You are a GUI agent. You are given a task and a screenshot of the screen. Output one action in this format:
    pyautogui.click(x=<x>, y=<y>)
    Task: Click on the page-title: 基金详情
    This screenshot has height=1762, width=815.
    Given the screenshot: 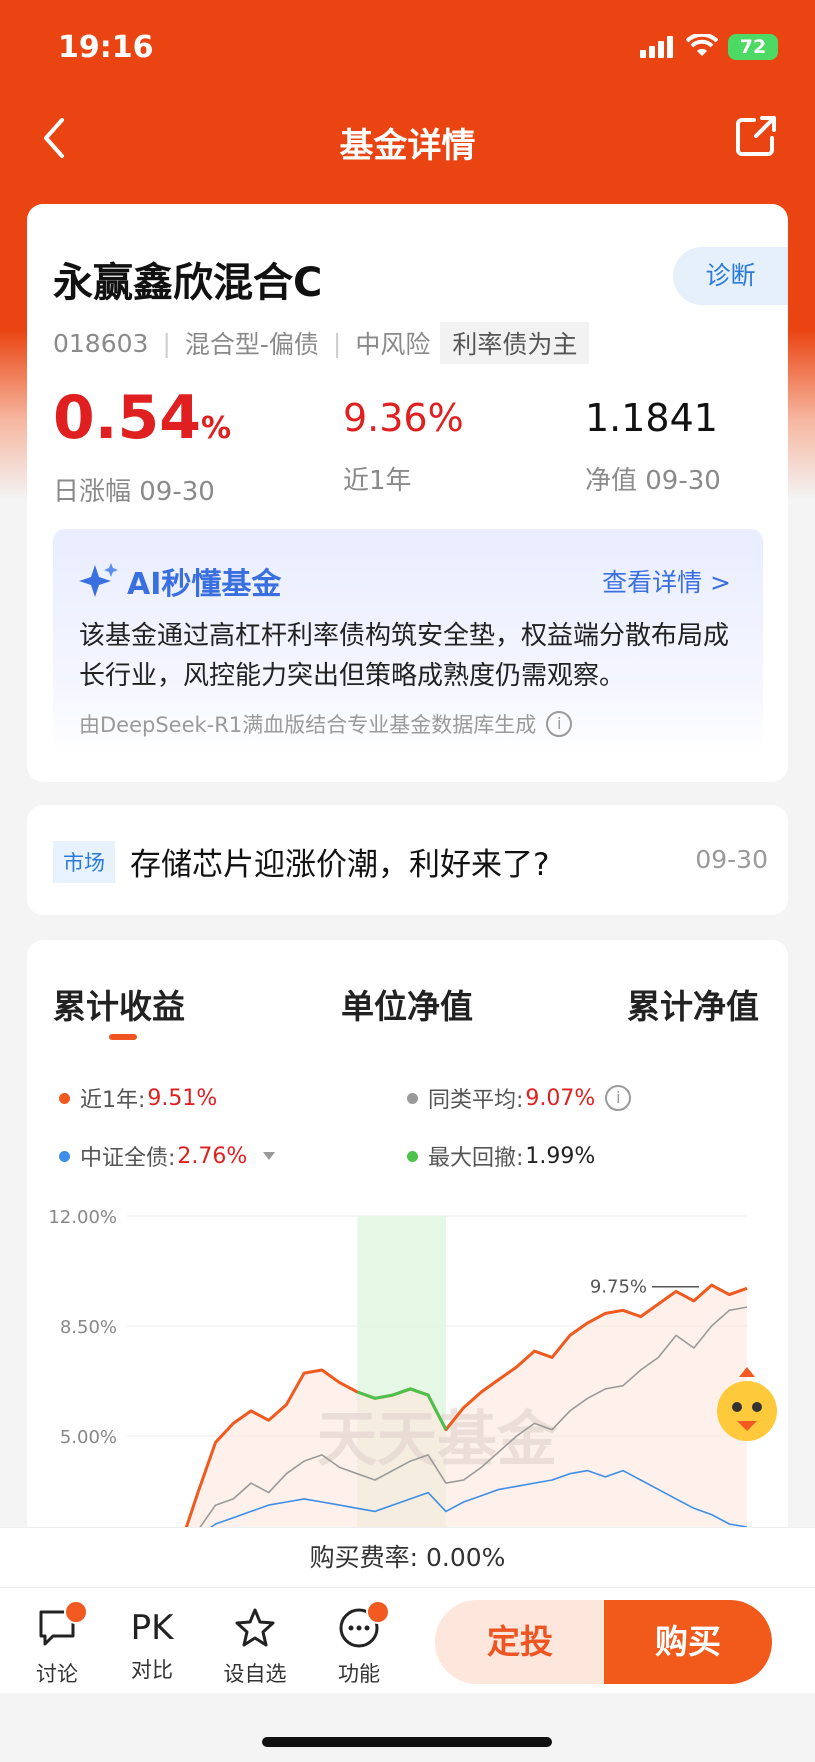 What is the action you would take?
    pyautogui.click(x=407, y=146)
    